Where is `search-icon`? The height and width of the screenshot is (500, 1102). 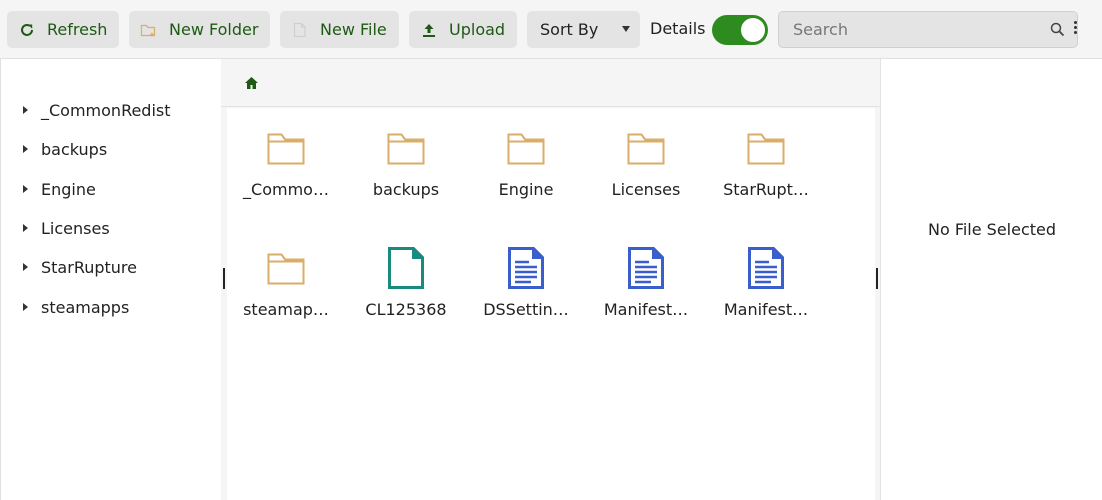
search-icon is located at coordinates (1057, 31).